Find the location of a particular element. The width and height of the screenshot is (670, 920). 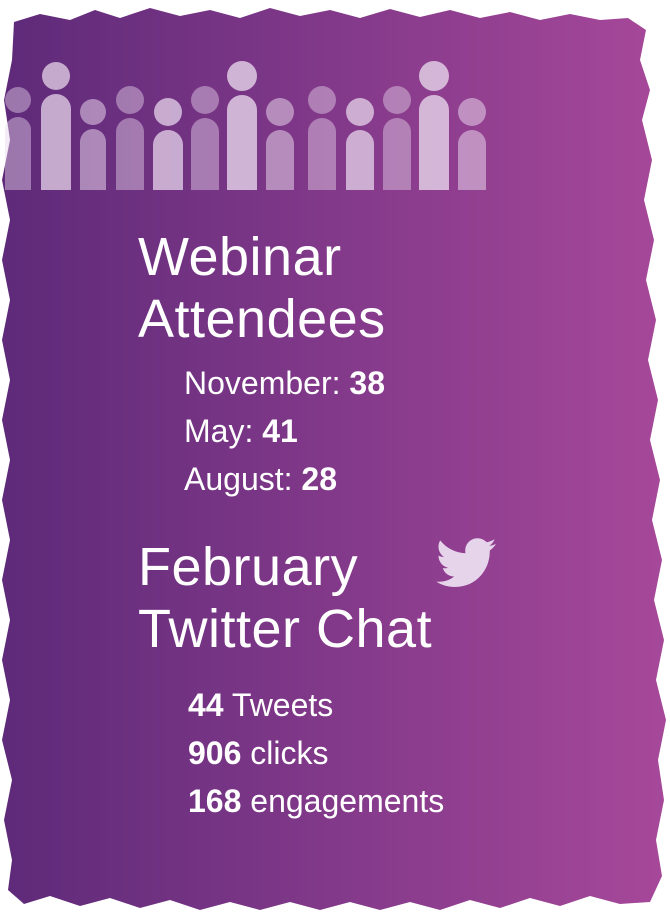

webinar-stat-november: November: 38 is located at coordinates (284, 383).